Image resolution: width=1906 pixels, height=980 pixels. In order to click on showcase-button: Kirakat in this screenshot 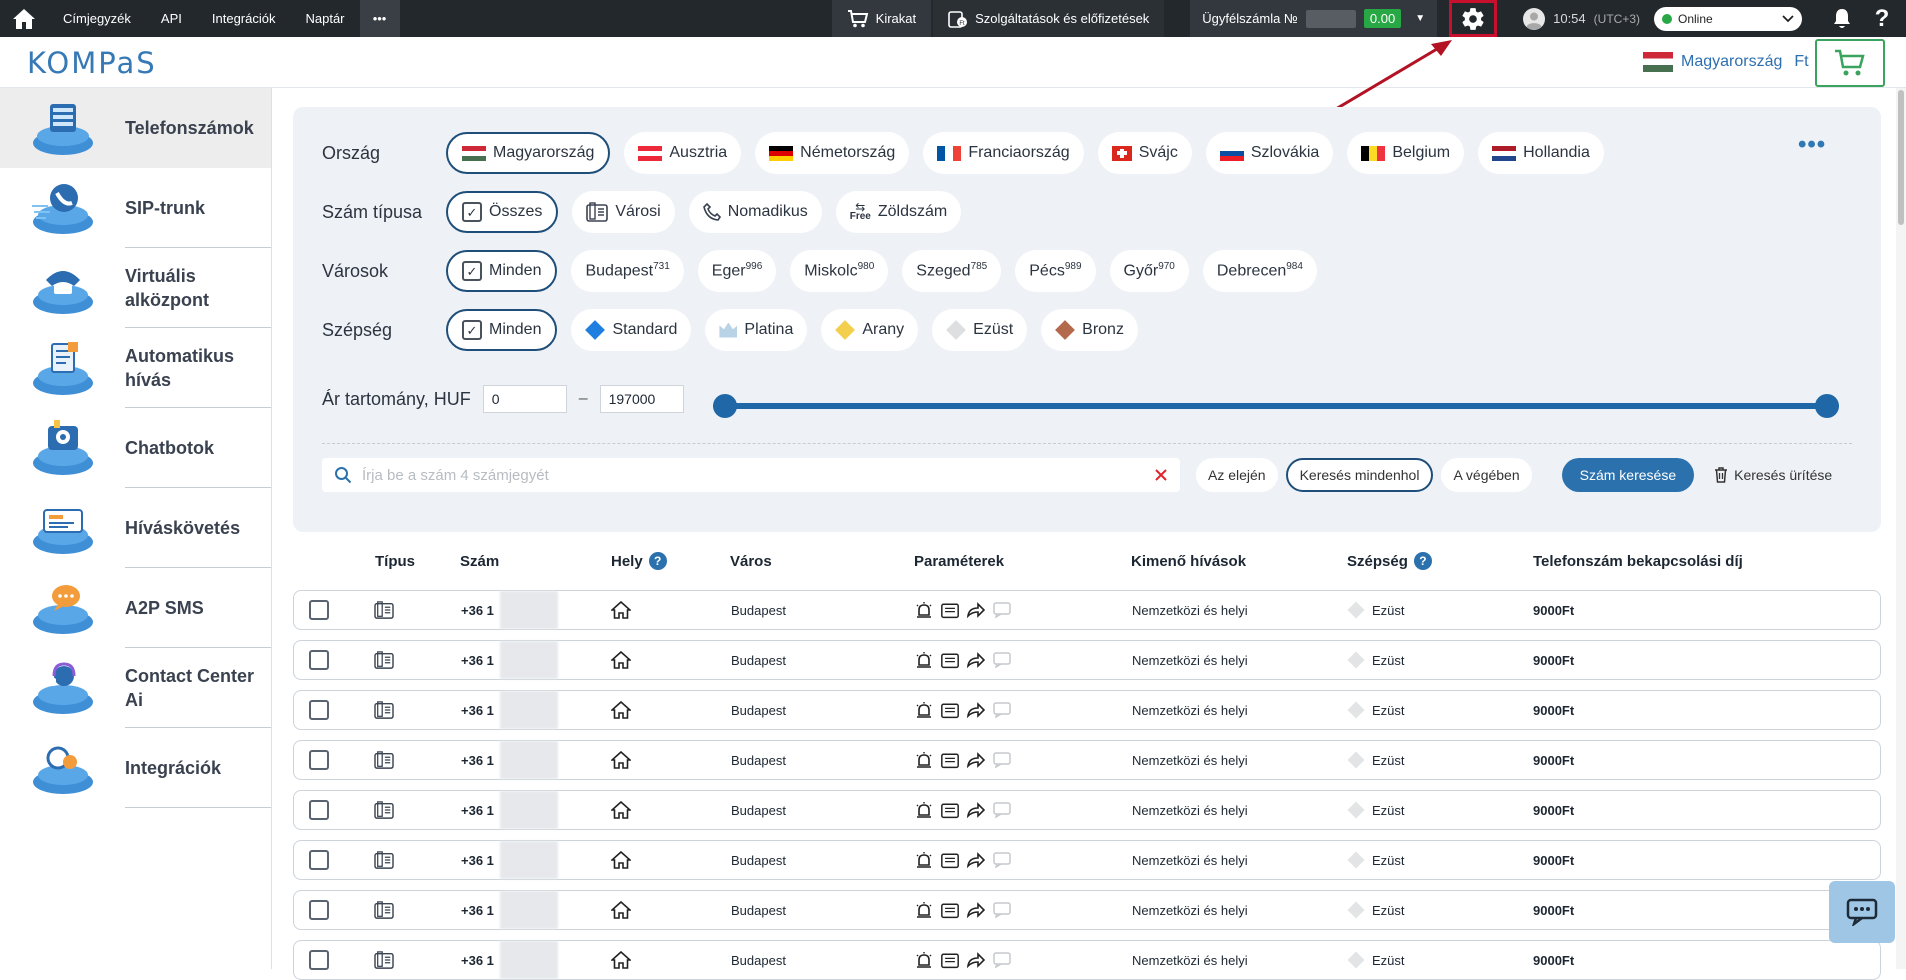, I will do `click(881, 18)`.